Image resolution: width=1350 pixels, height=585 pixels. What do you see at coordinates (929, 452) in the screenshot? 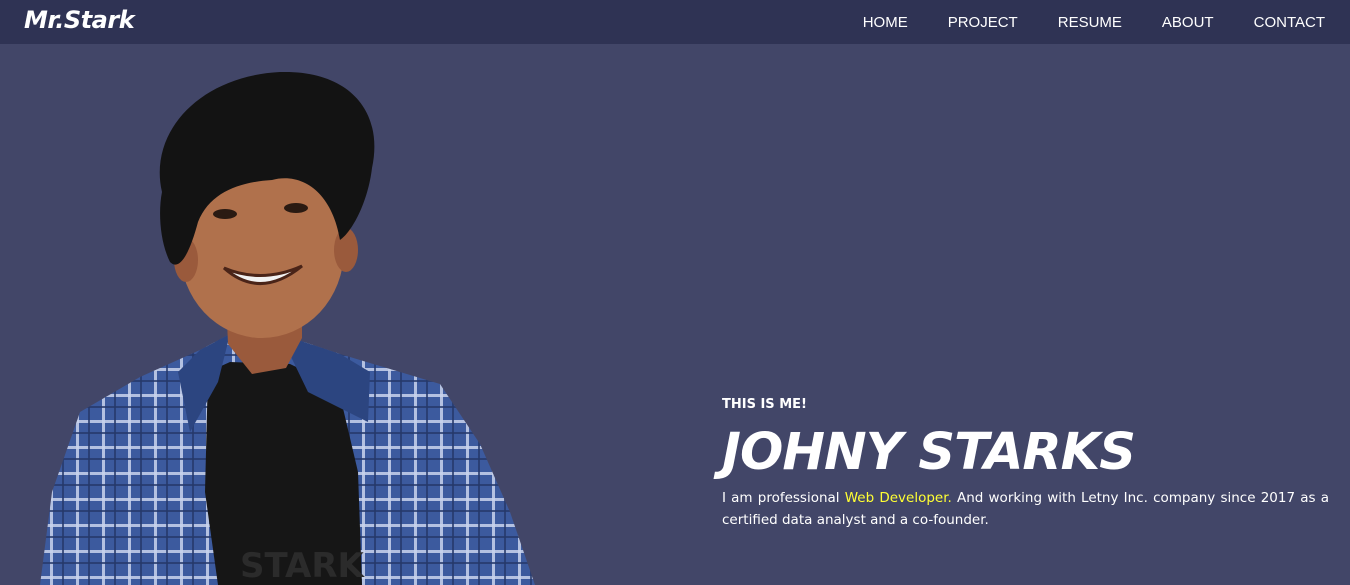
I see `hero-name: JOHNY STARKS` at bounding box center [929, 452].